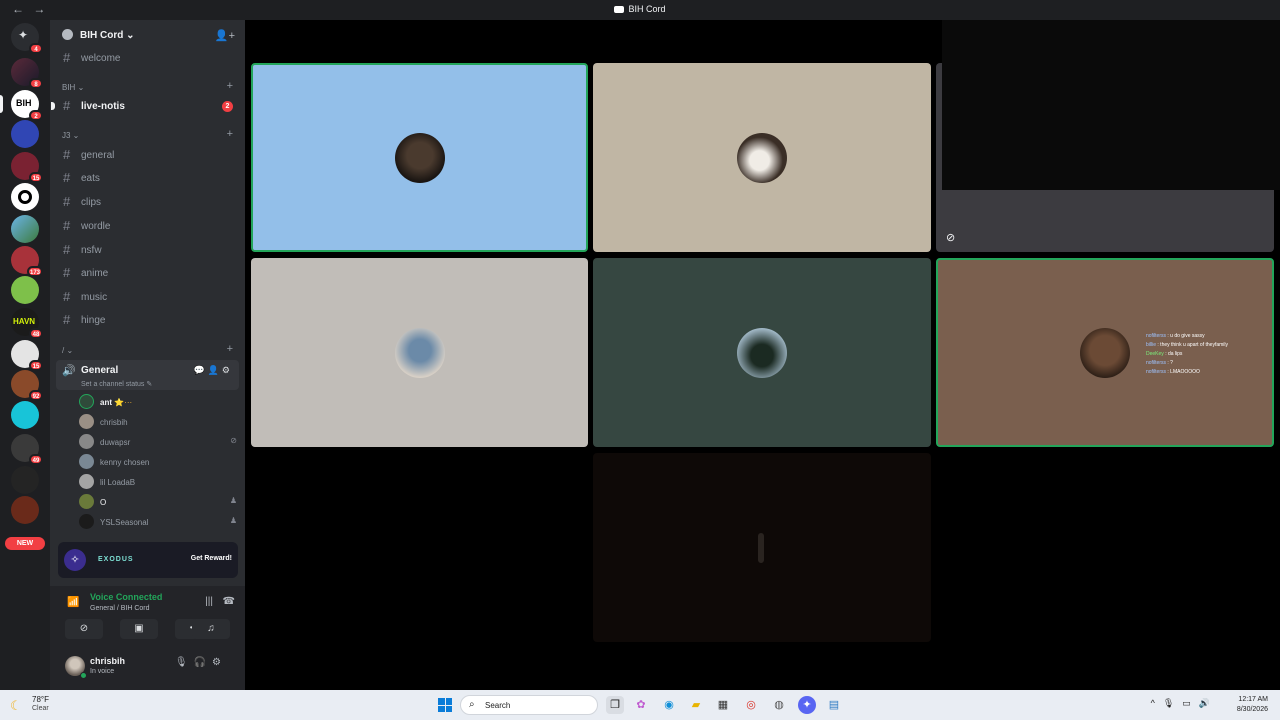 The image size is (1280, 720). What do you see at coordinates (203, 662) in the screenshot?
I see `headphones-icon: 🎧` at bounding box center [203, 662].